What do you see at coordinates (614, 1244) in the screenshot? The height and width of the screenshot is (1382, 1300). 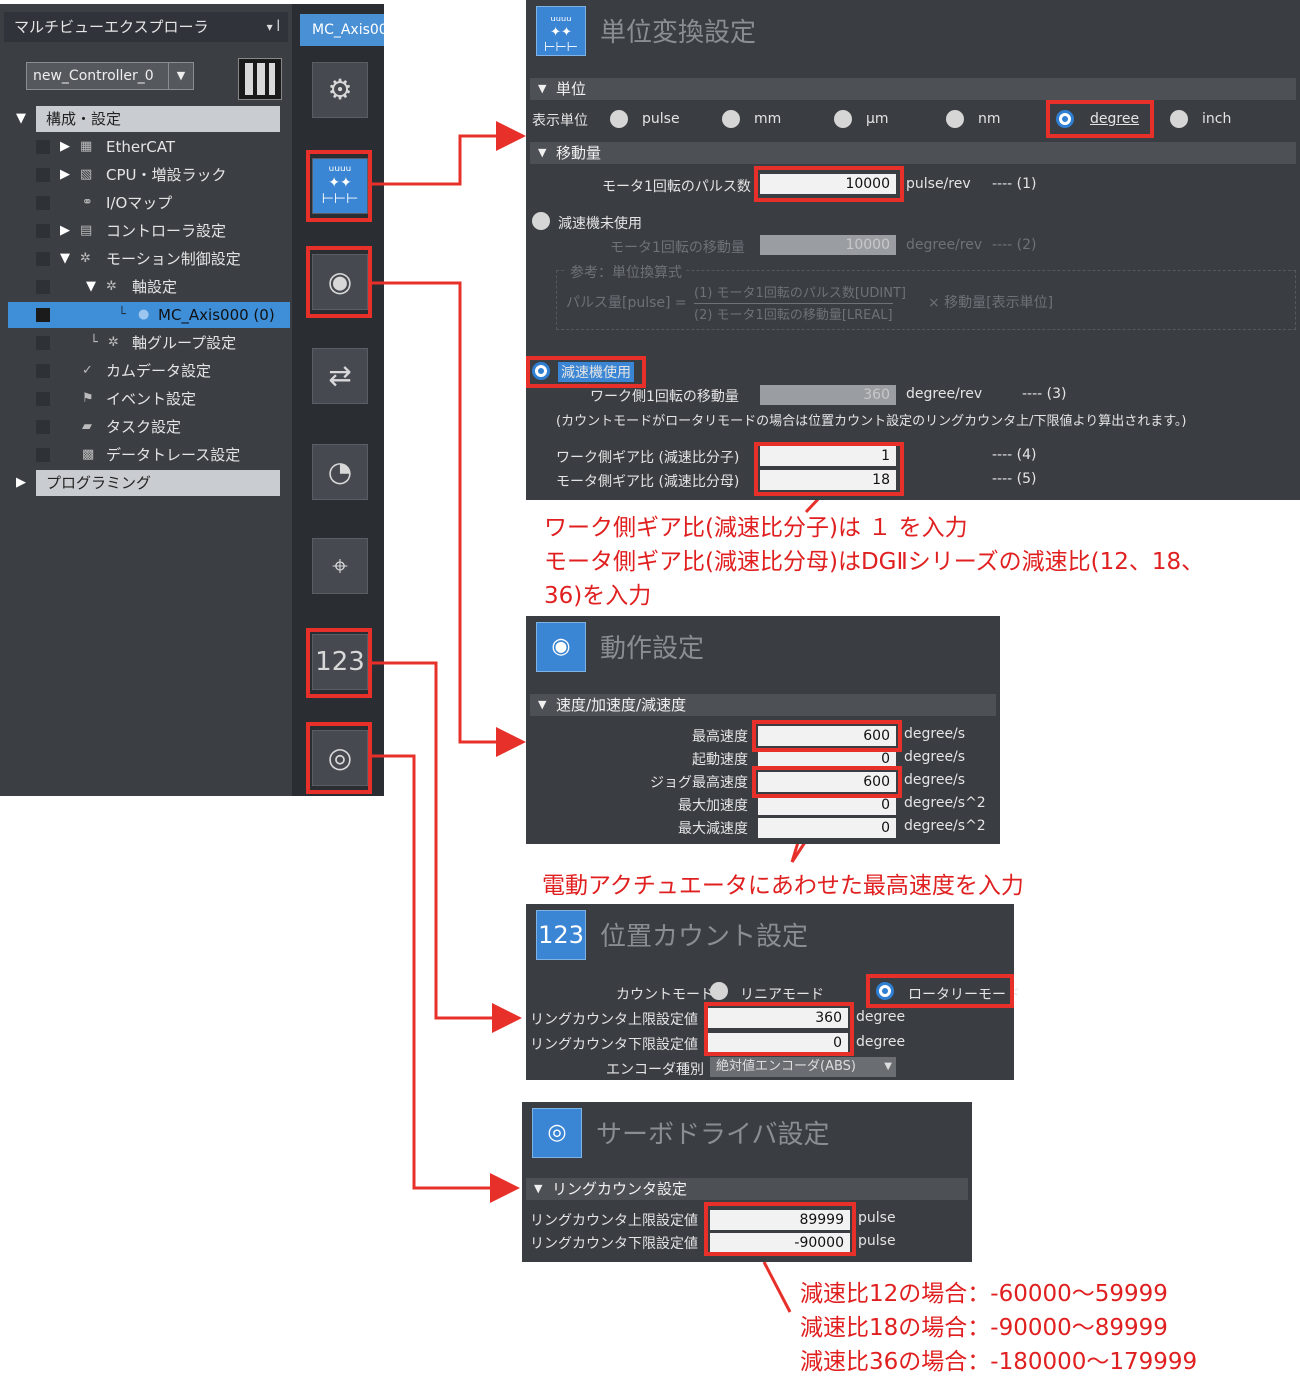 I see `servo-lower-label: リングカウンタ下限設定値` at bounding box center [614, 1244].